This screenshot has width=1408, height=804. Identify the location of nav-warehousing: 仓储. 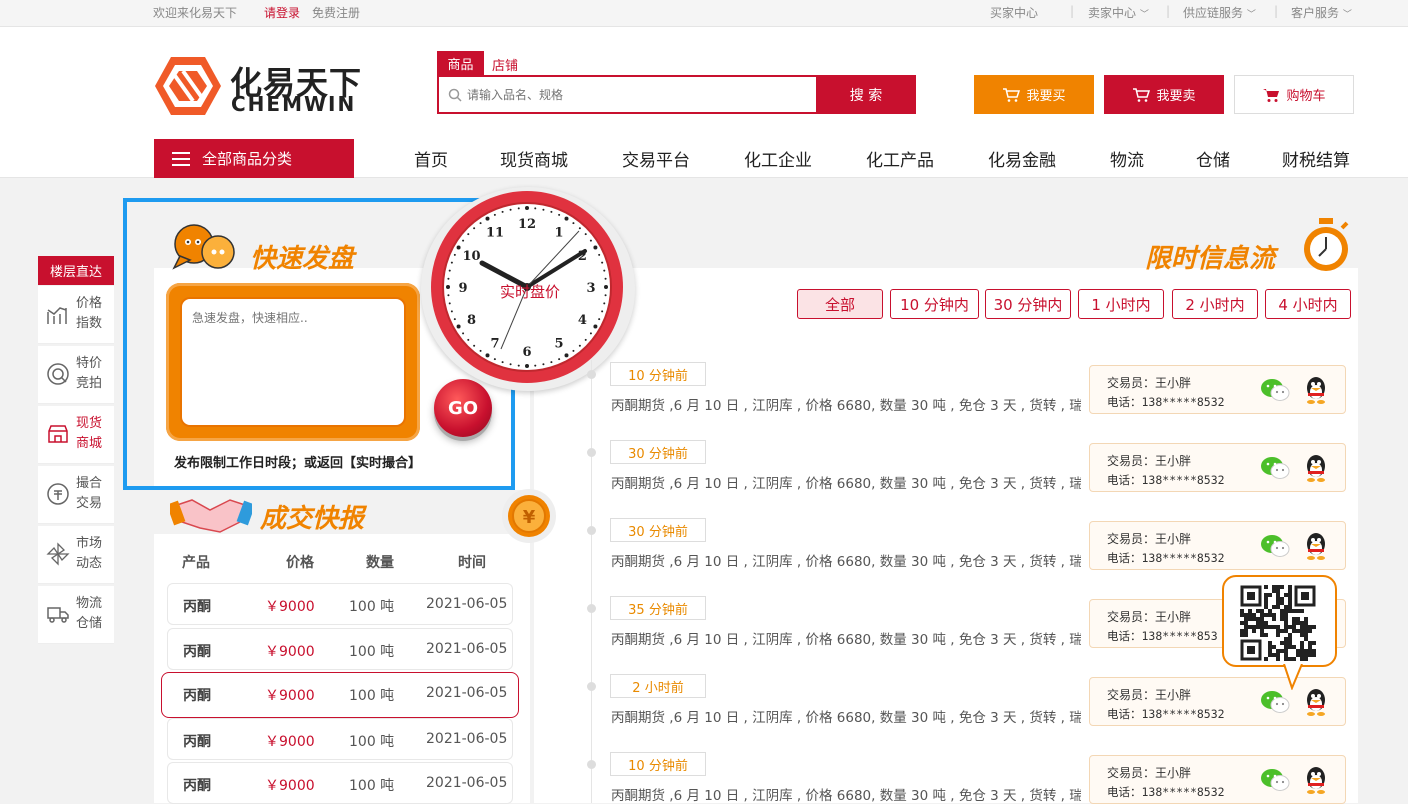
(1213, 158).